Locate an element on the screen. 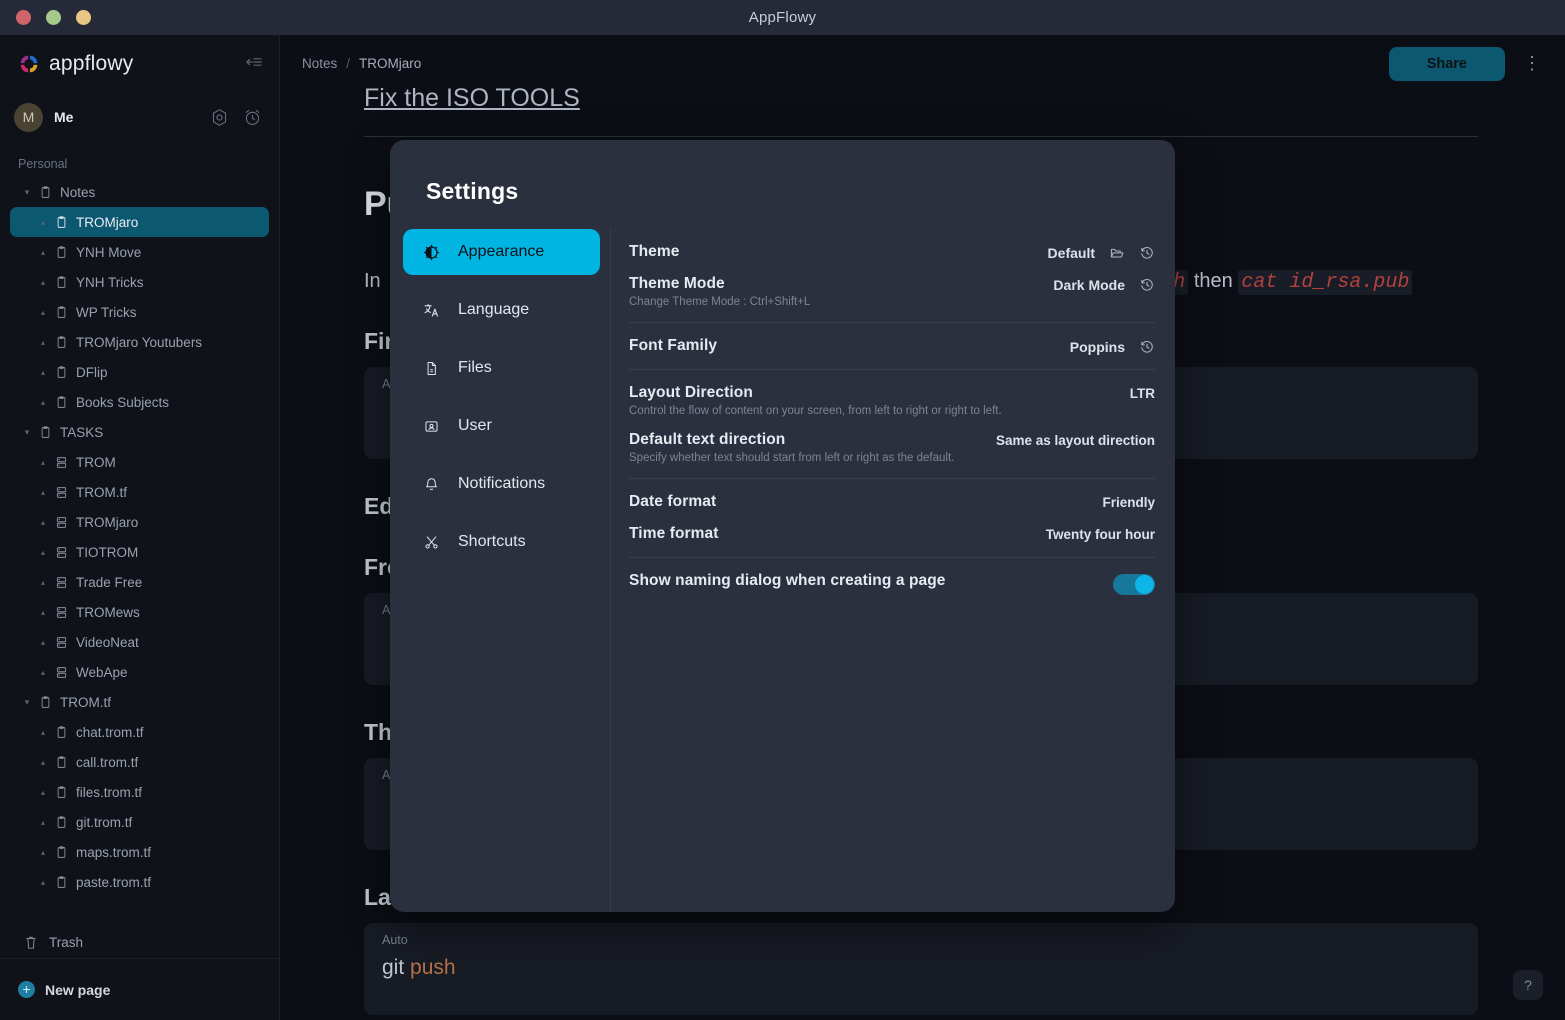 Image resolution: width=1565 pixels, height=1020 pixels. scissors-icon is located at coordinates (431, 542).